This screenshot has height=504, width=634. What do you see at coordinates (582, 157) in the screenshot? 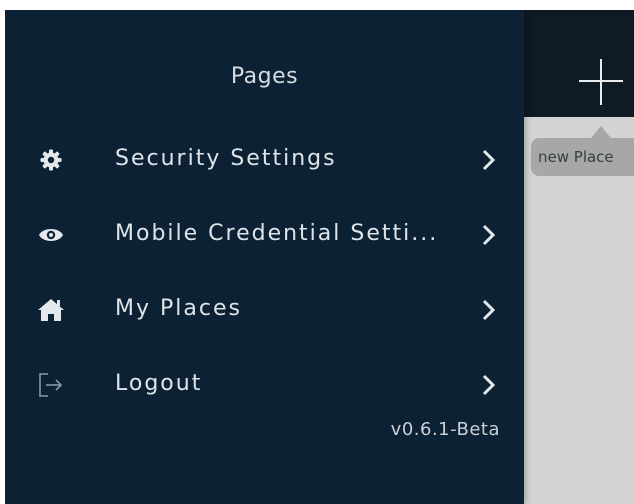
I see `new-place-tooltip: new Place` at bounding box center [582, 157].